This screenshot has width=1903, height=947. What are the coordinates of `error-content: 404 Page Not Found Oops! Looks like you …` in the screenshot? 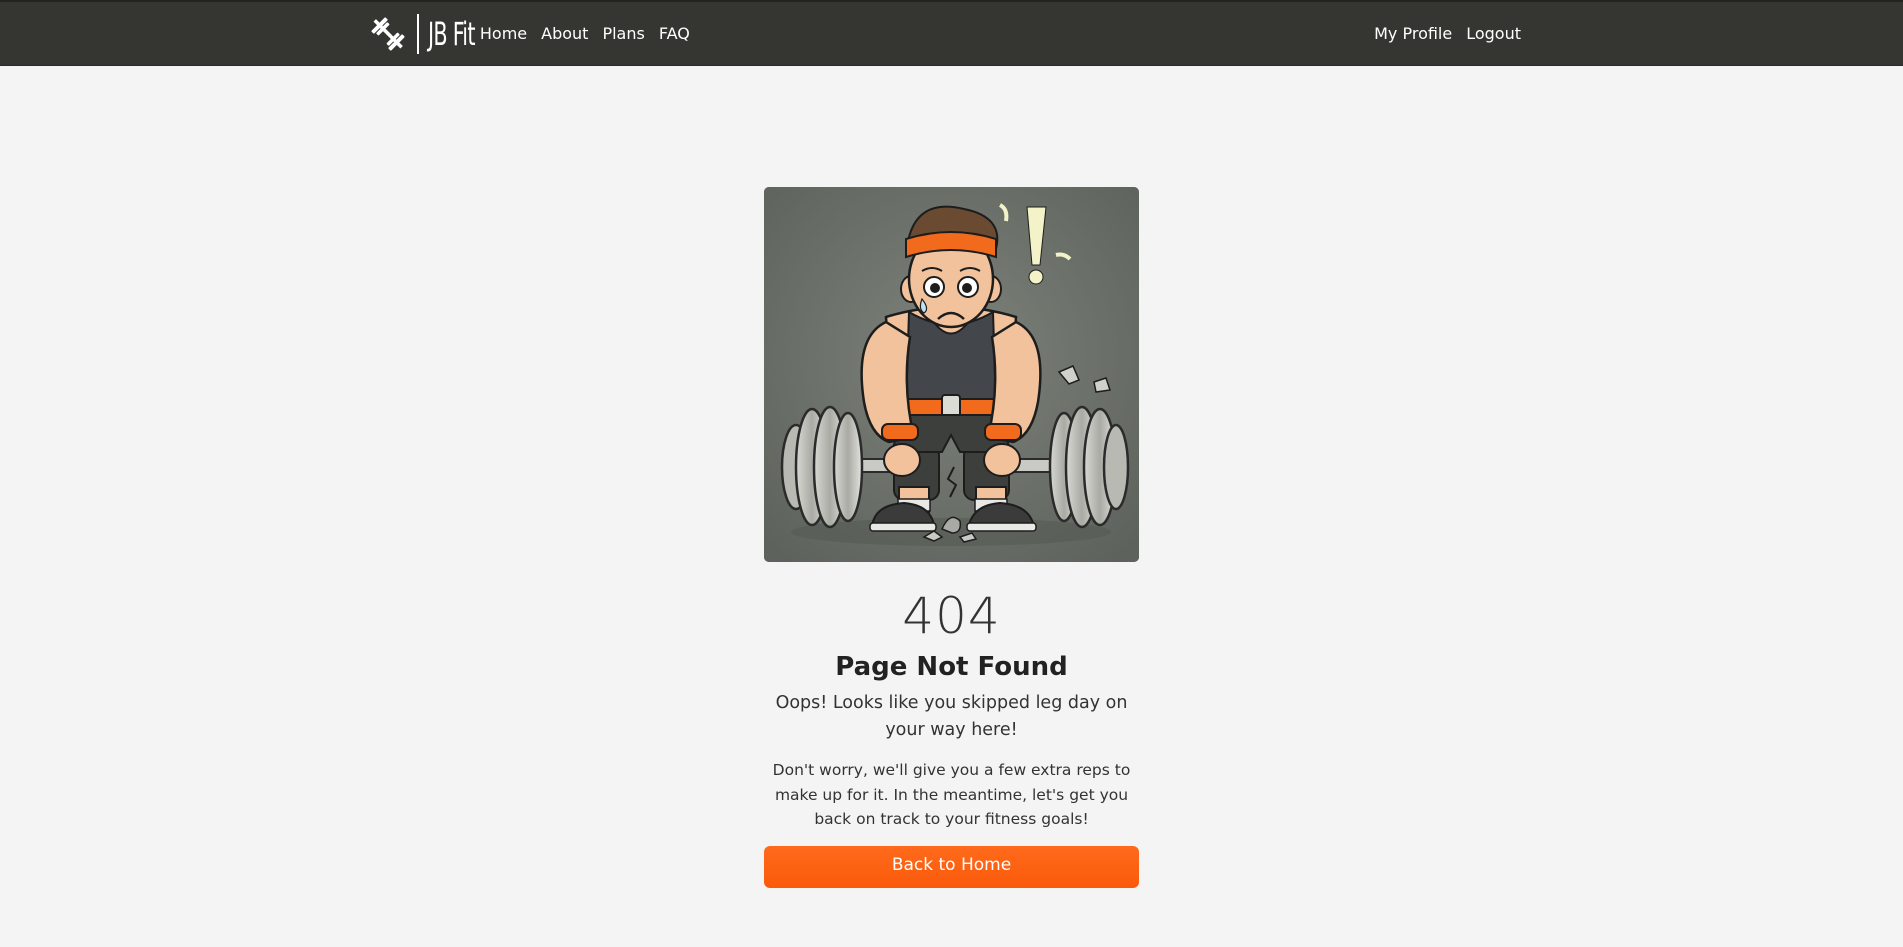 It's located at (951, 537).